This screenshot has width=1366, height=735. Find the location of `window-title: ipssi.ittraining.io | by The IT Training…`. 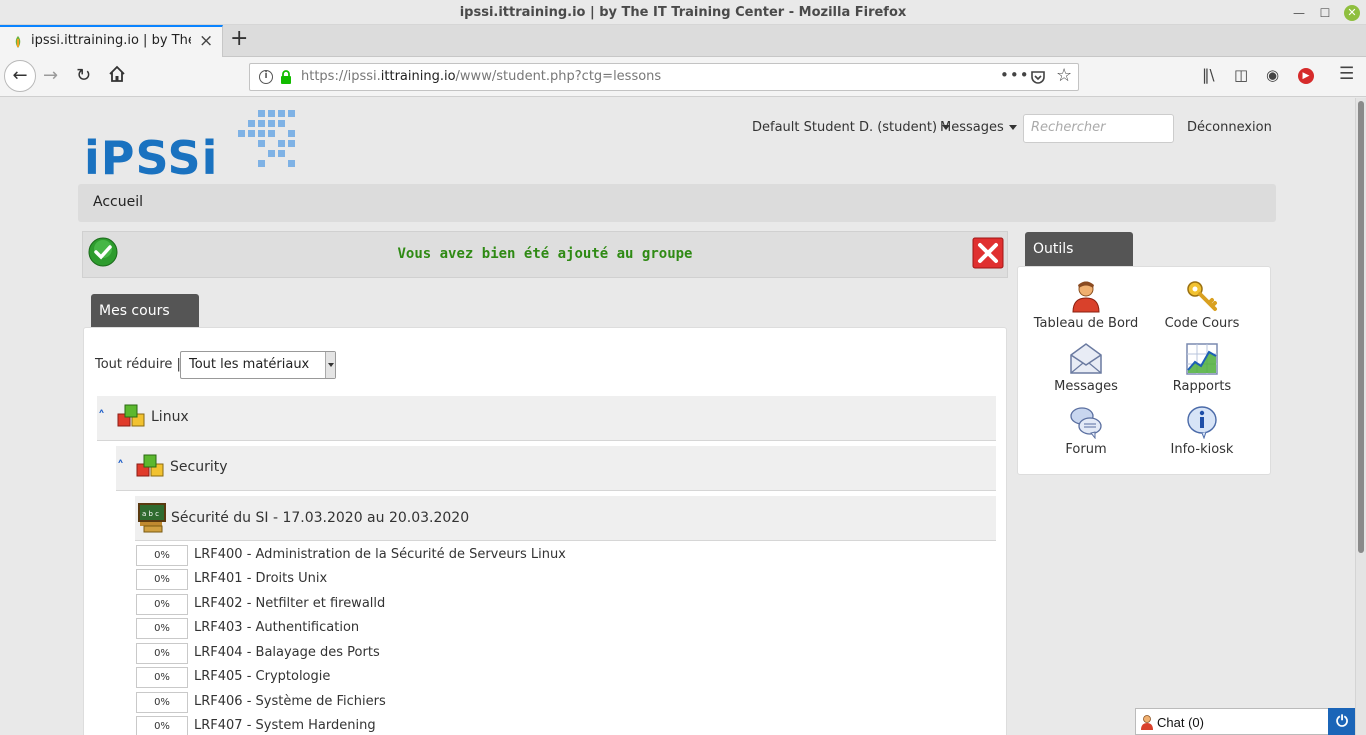

window-title: ipssi.ittraining.io | by The IT Training… is located at coordinates (683, 12).